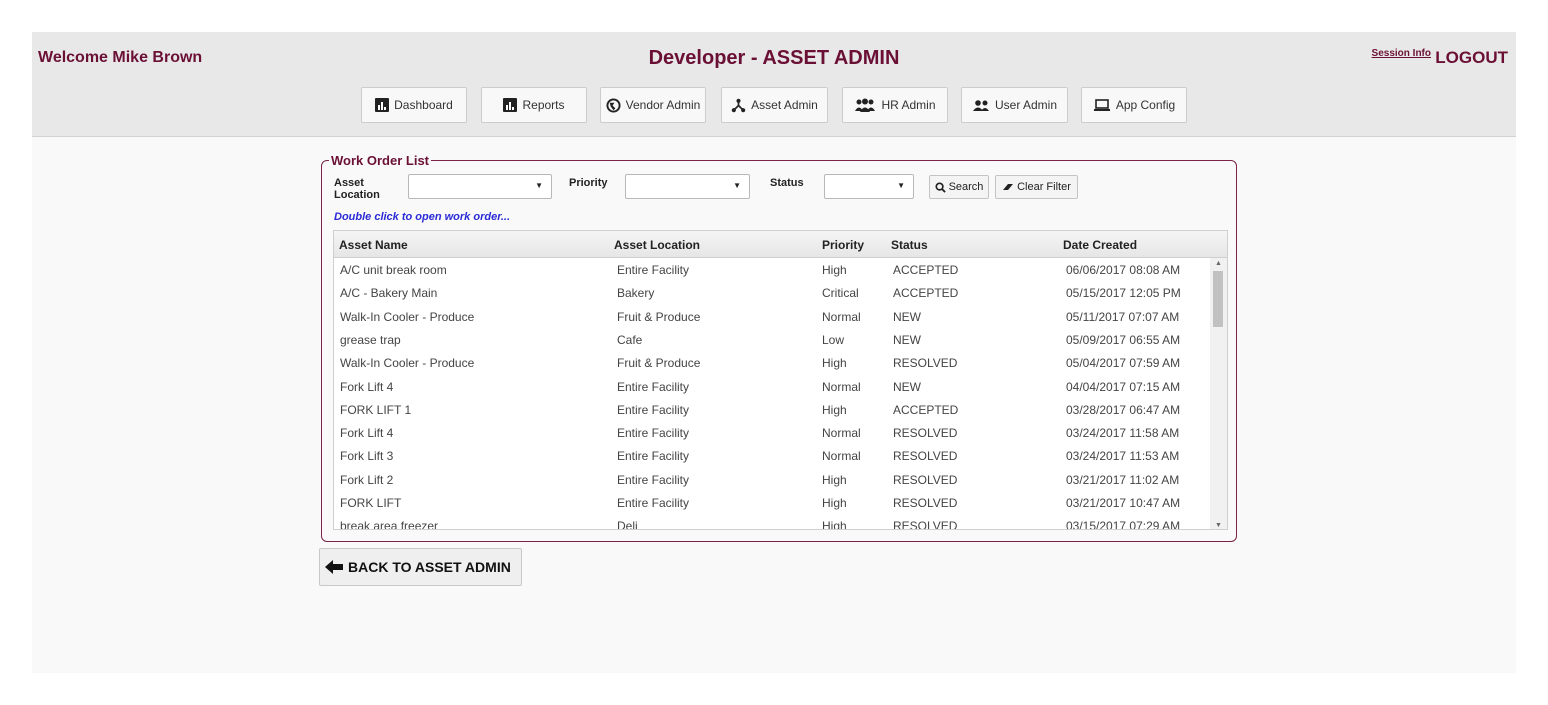 The width and height of the screenshot is (1548, 705). Describe the element at coordinates (966, 187) in the screenshot. I see `search-button-label: Search` at that location.